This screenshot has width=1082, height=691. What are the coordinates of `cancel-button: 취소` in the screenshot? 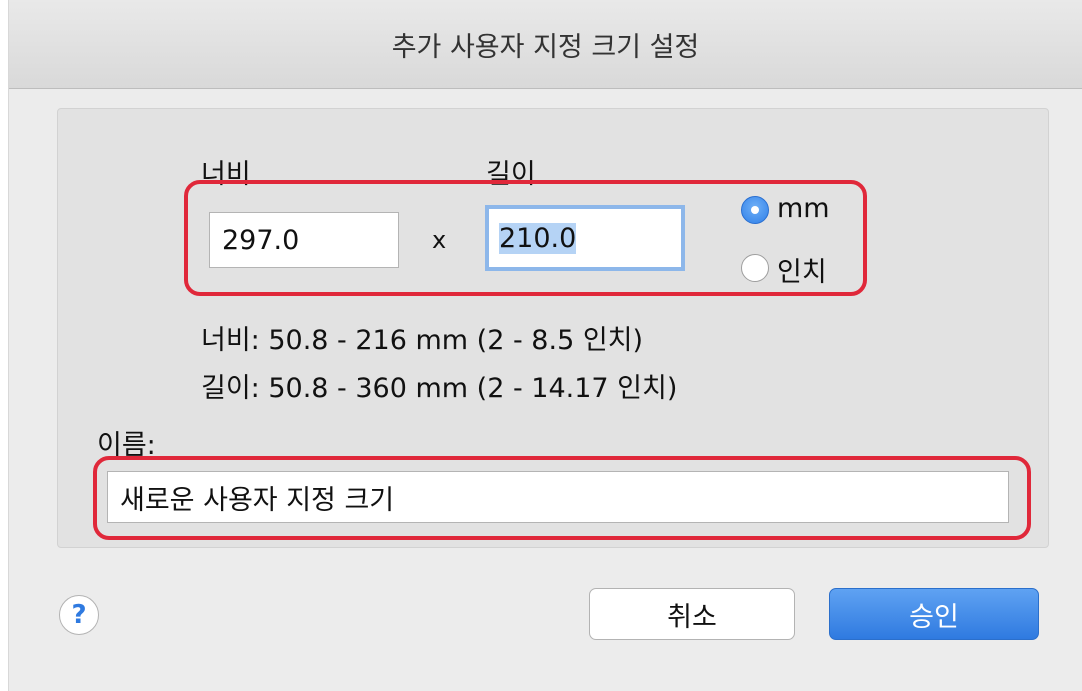 It's located at (692, 614).